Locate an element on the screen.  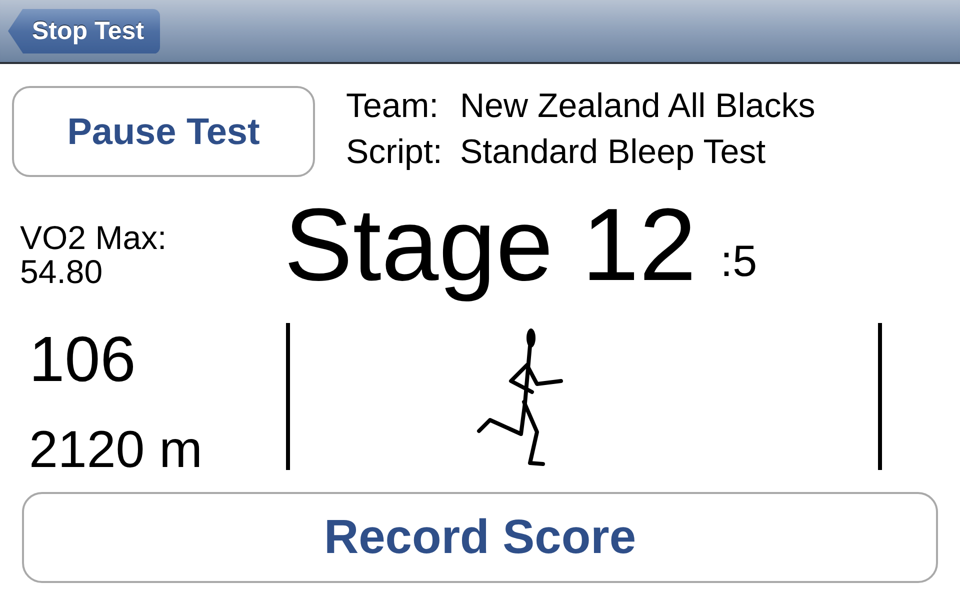
shuttle-count-text: 106 is located at coordinates (83, 359).